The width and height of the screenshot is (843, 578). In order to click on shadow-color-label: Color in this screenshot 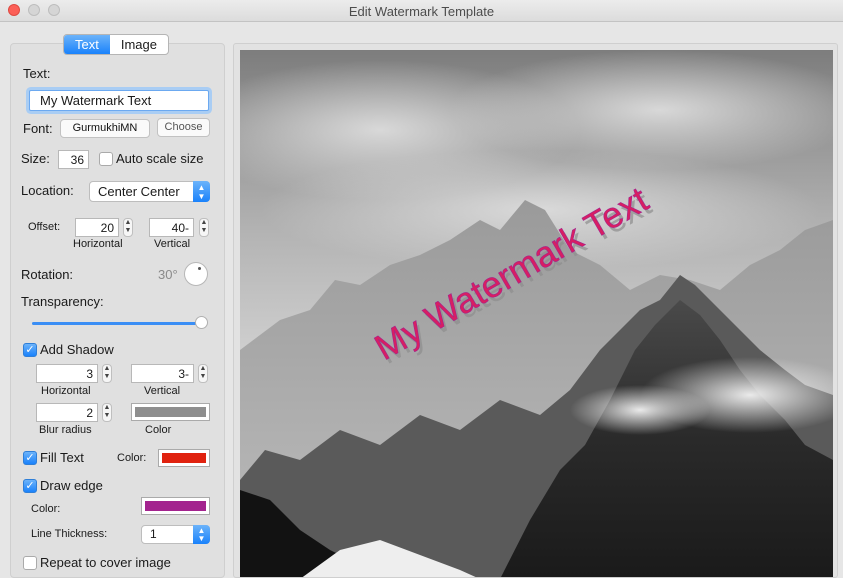, I will do `click(158, 430)`.